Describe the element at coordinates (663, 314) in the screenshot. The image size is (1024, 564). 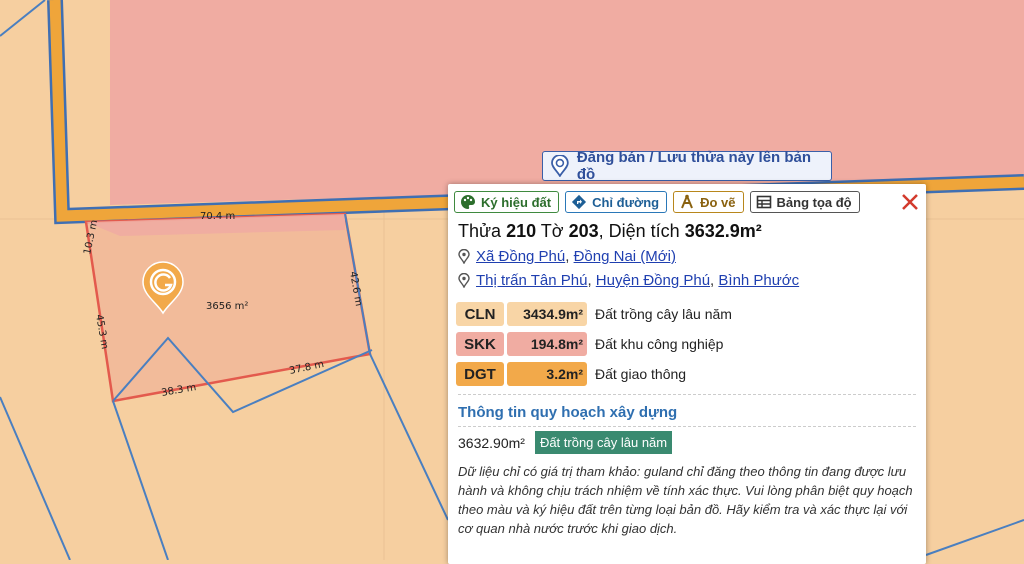
I see `land-desc: Đất trồng cây lâu năm` at that location.